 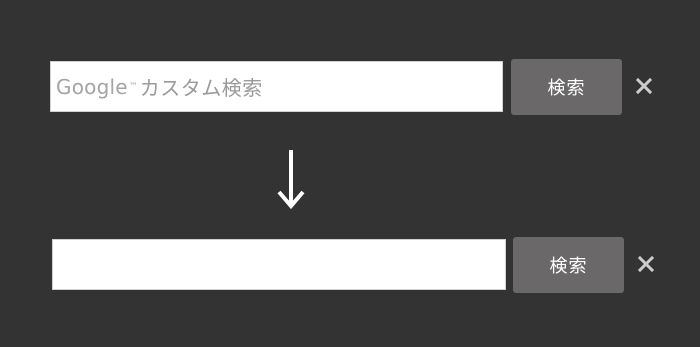 I want to click on search-bar-after: 検索, so click(x=362, y=265).